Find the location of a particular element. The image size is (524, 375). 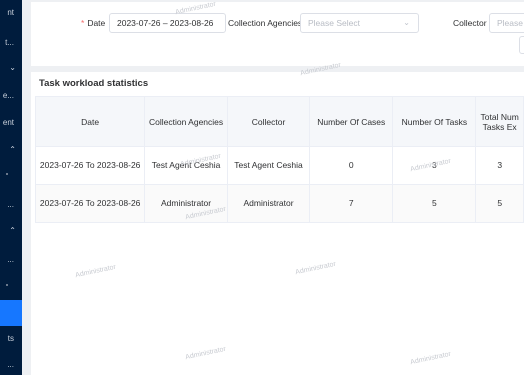

sidebar-item-0: nt is located at coordinates (11, 14).